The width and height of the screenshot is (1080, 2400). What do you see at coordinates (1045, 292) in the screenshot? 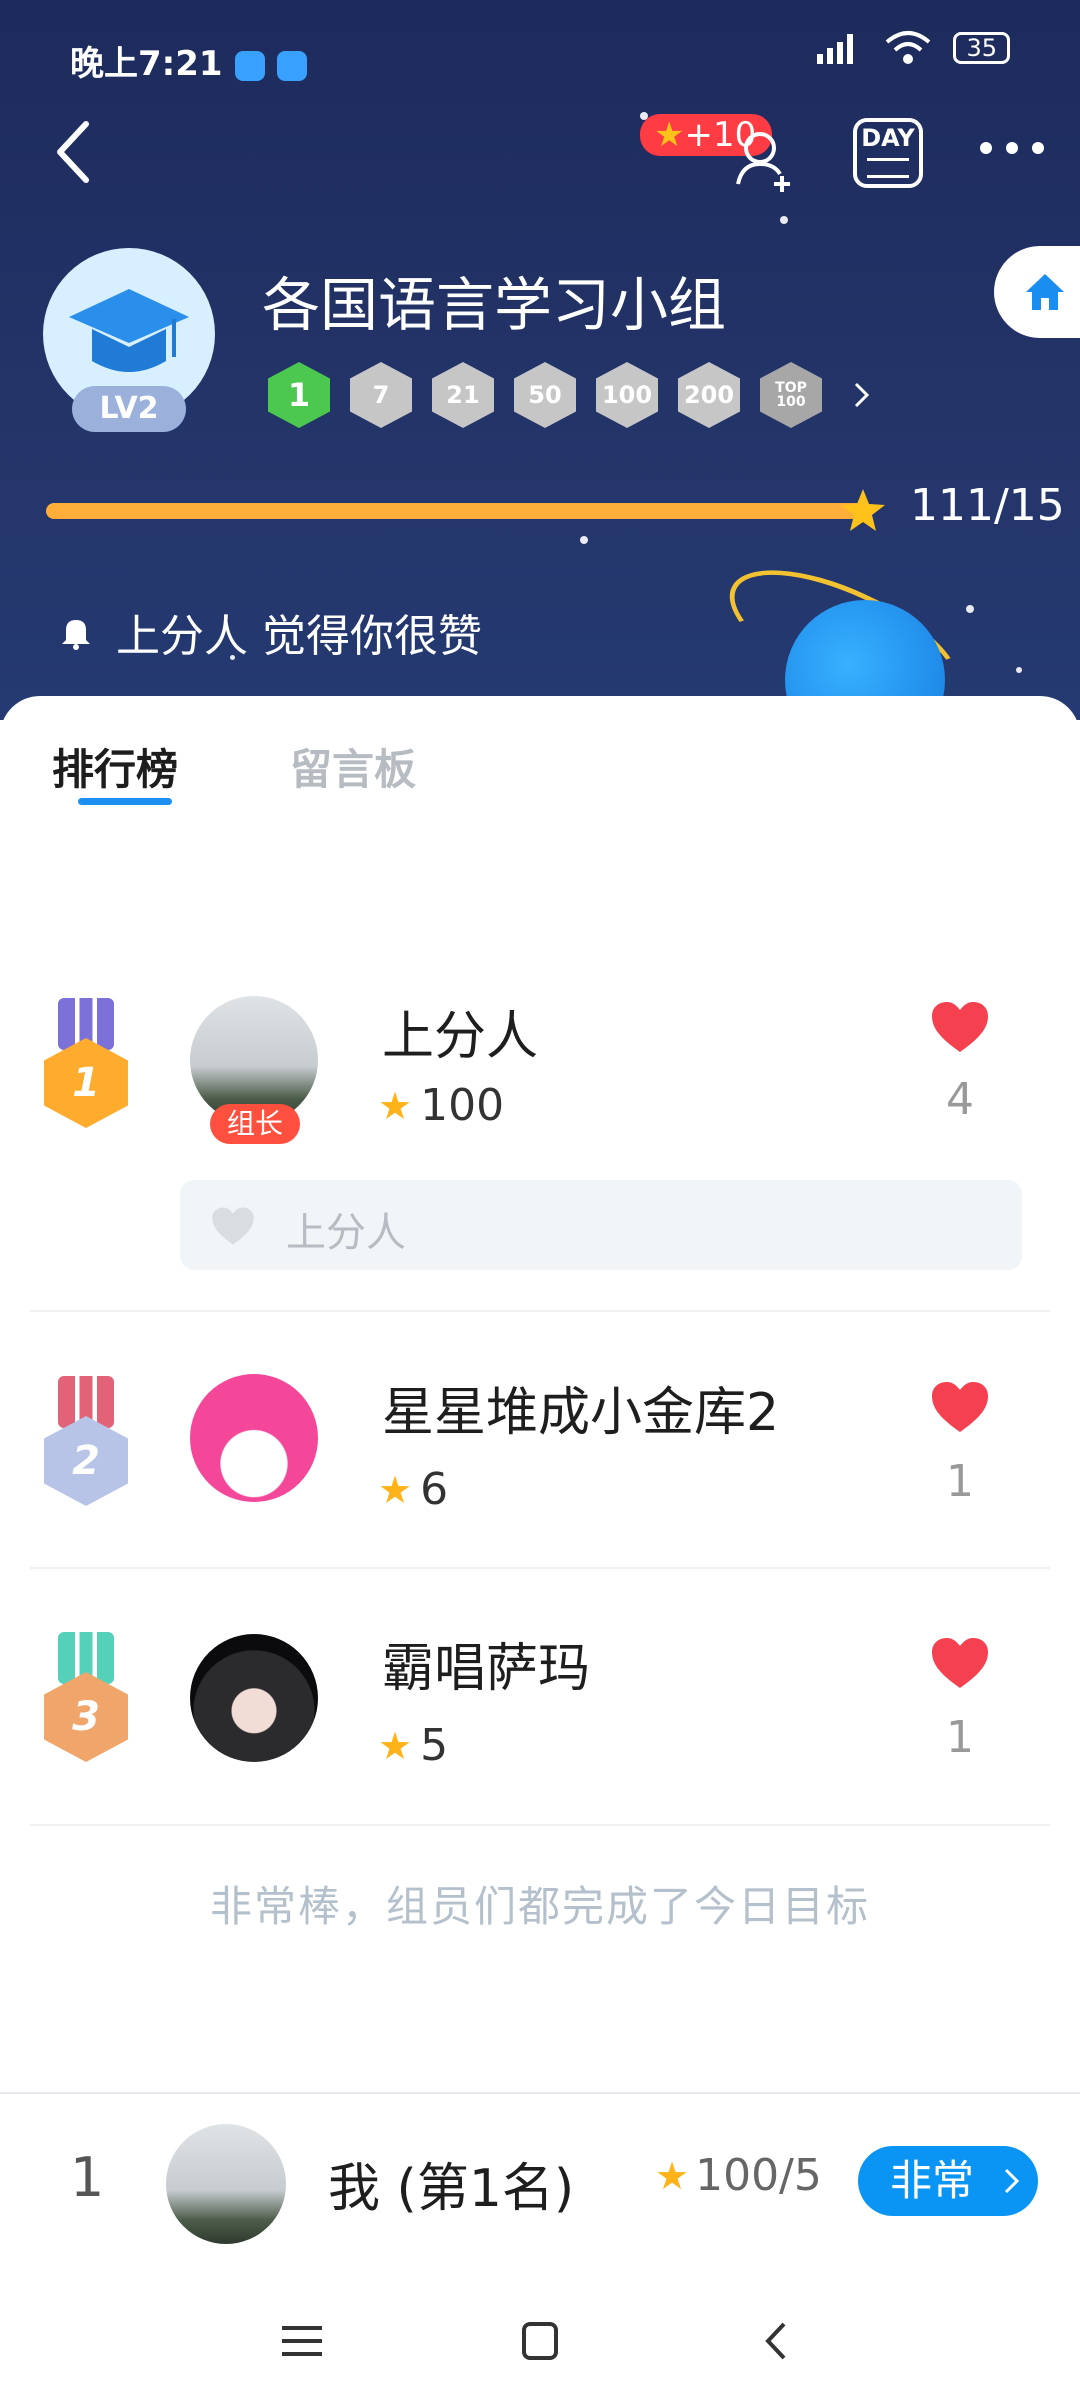
I see `home-icon` at bounding box center [1045, 292].